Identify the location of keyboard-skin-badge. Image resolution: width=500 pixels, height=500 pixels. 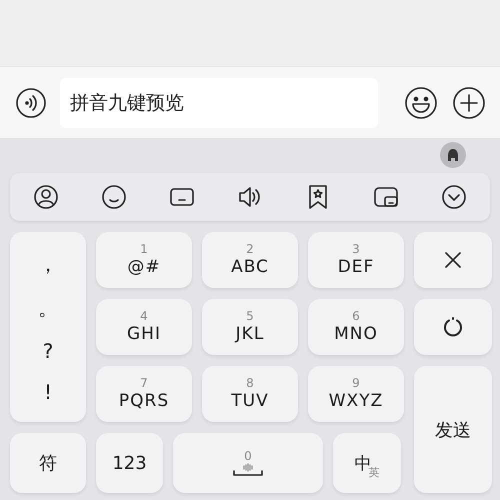
(453, 155).